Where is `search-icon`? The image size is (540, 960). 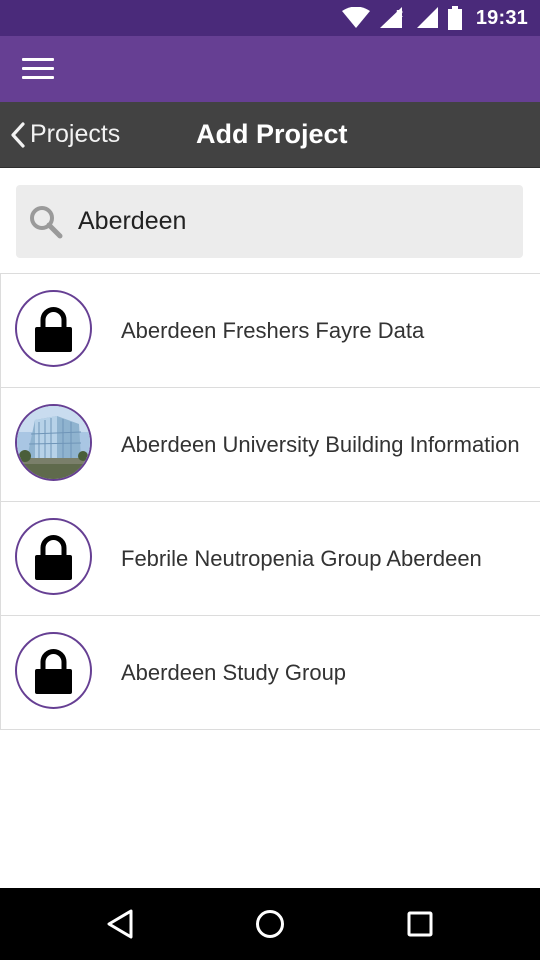 search-icon is located at coordinates (46, 221).